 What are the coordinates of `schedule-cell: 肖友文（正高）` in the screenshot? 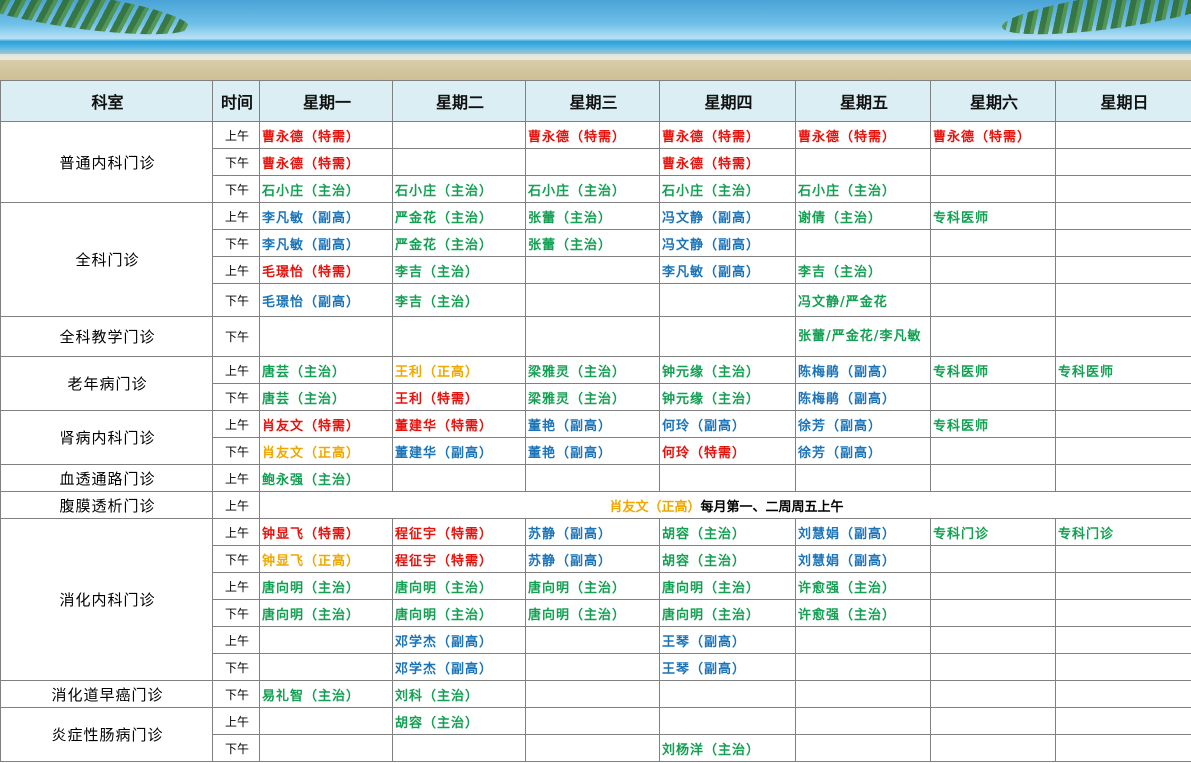 It's located at (326, 451).